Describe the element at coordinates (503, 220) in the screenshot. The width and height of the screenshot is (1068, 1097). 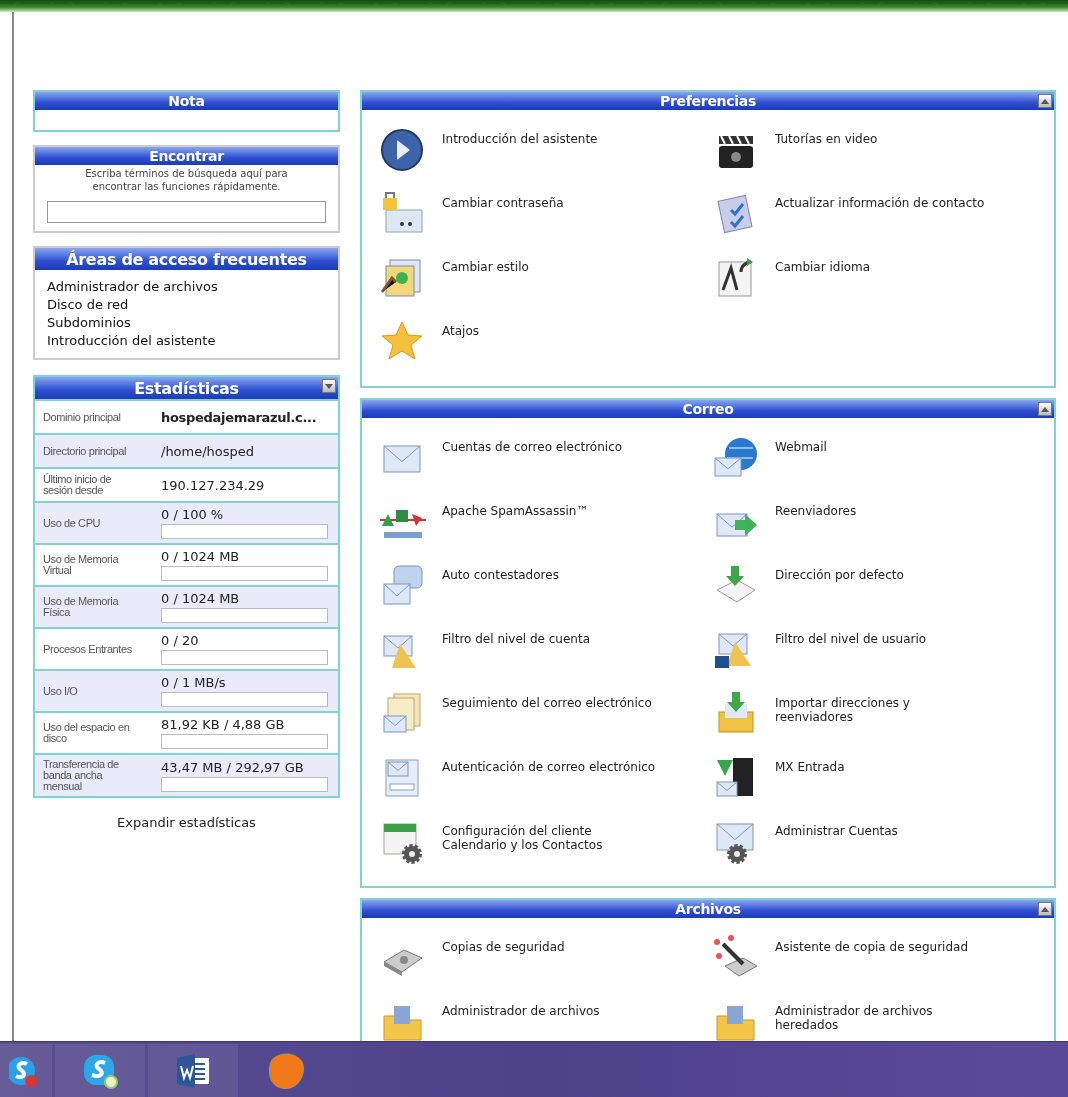
I see `feature-link: Cambiar contraseña` at that location.